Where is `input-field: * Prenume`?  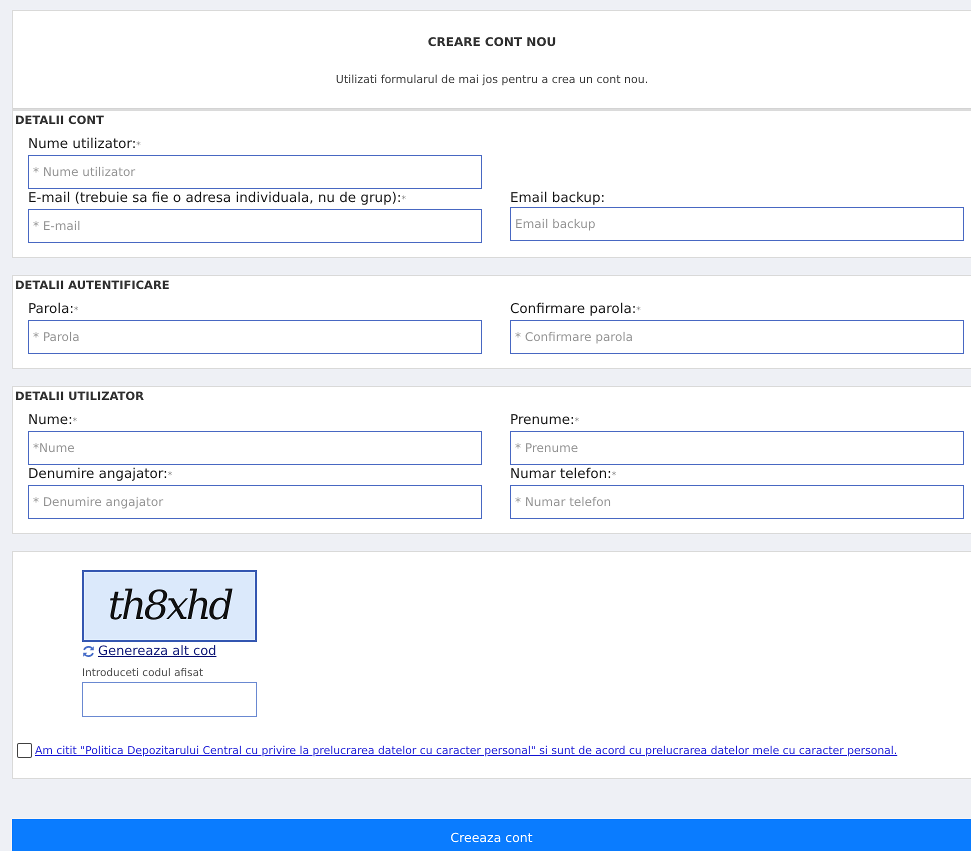 input-field: * Prenume is located at coordinates (737, 448).